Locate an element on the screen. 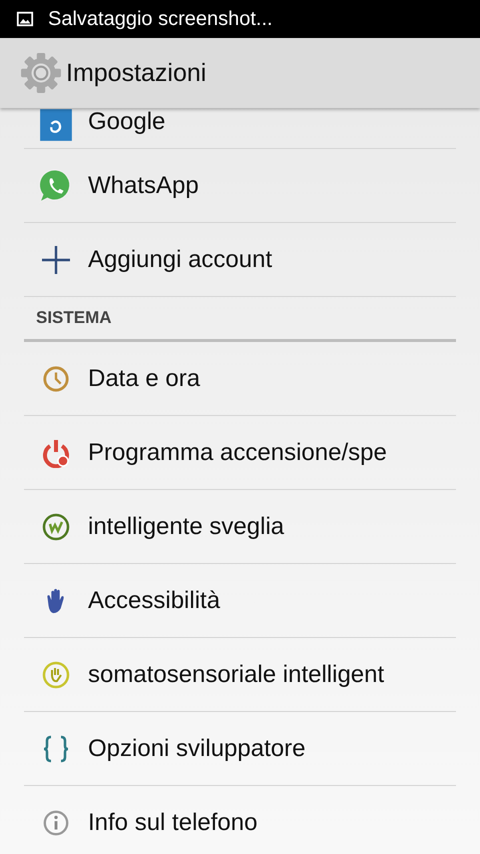 Image resolution: width=480 pixels, height=854 pixels. item-label: Programma accensione/spe is located at coordinates (237, 452).